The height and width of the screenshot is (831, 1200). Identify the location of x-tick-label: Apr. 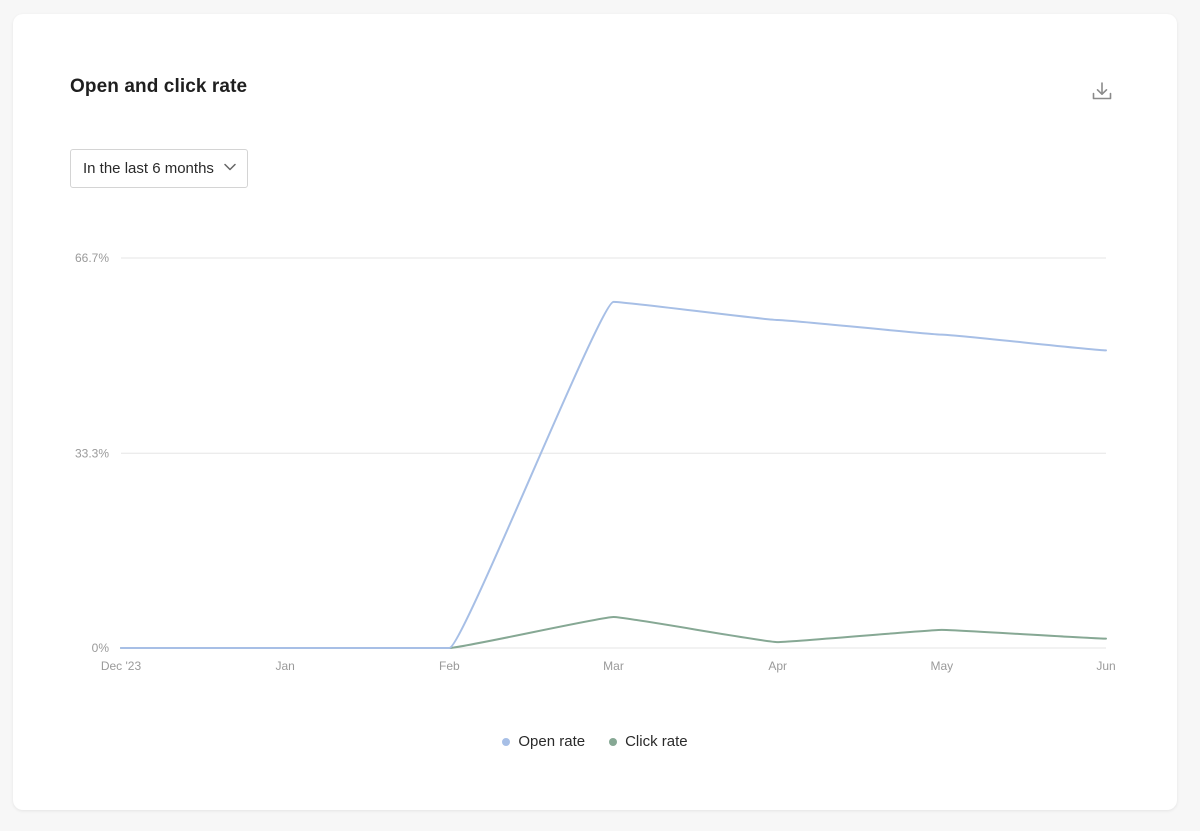
(777, 666).